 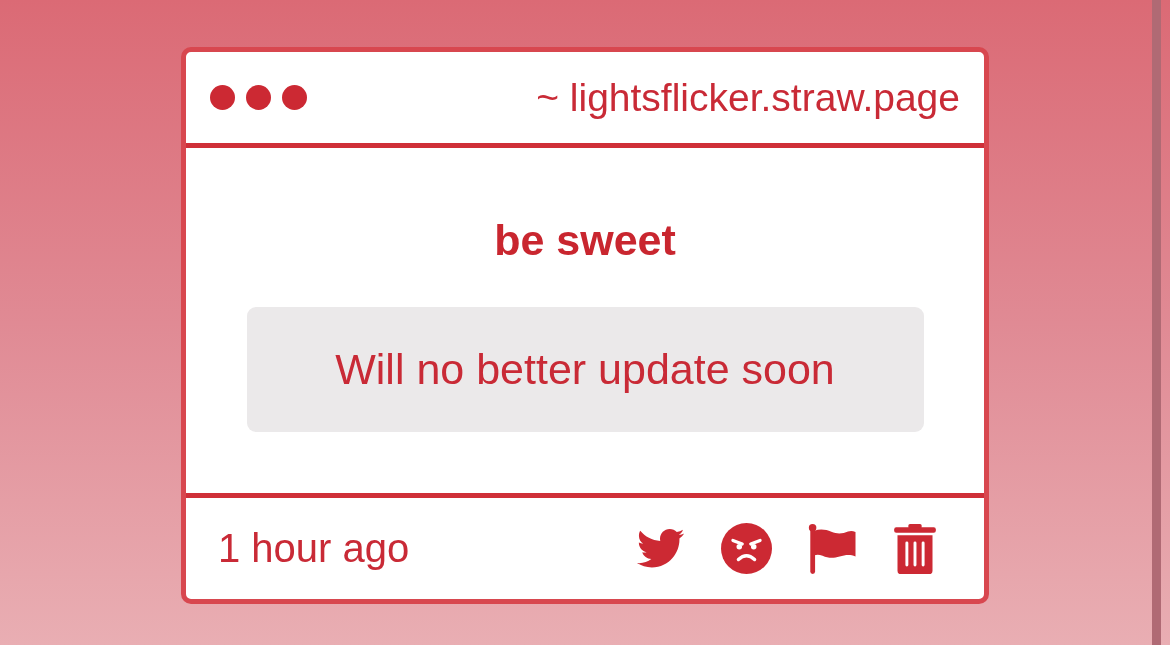 What do you see at coordinates (915, 548) in the screenshot?
I see `trash-icon` at bounding box center [915, 548].